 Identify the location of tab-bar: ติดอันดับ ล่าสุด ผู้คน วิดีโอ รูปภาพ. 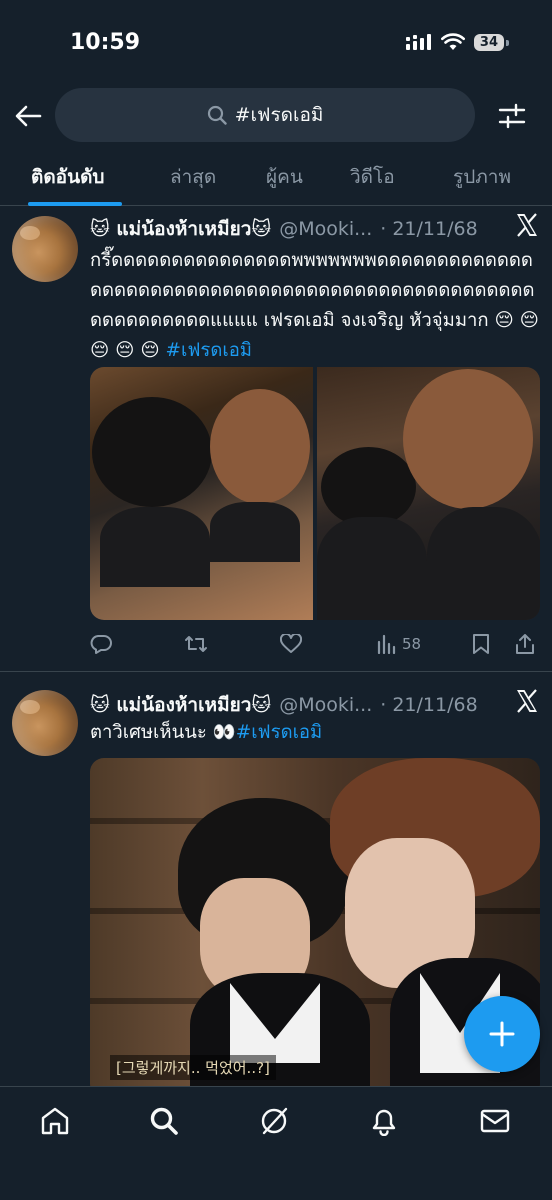
(276, 178).